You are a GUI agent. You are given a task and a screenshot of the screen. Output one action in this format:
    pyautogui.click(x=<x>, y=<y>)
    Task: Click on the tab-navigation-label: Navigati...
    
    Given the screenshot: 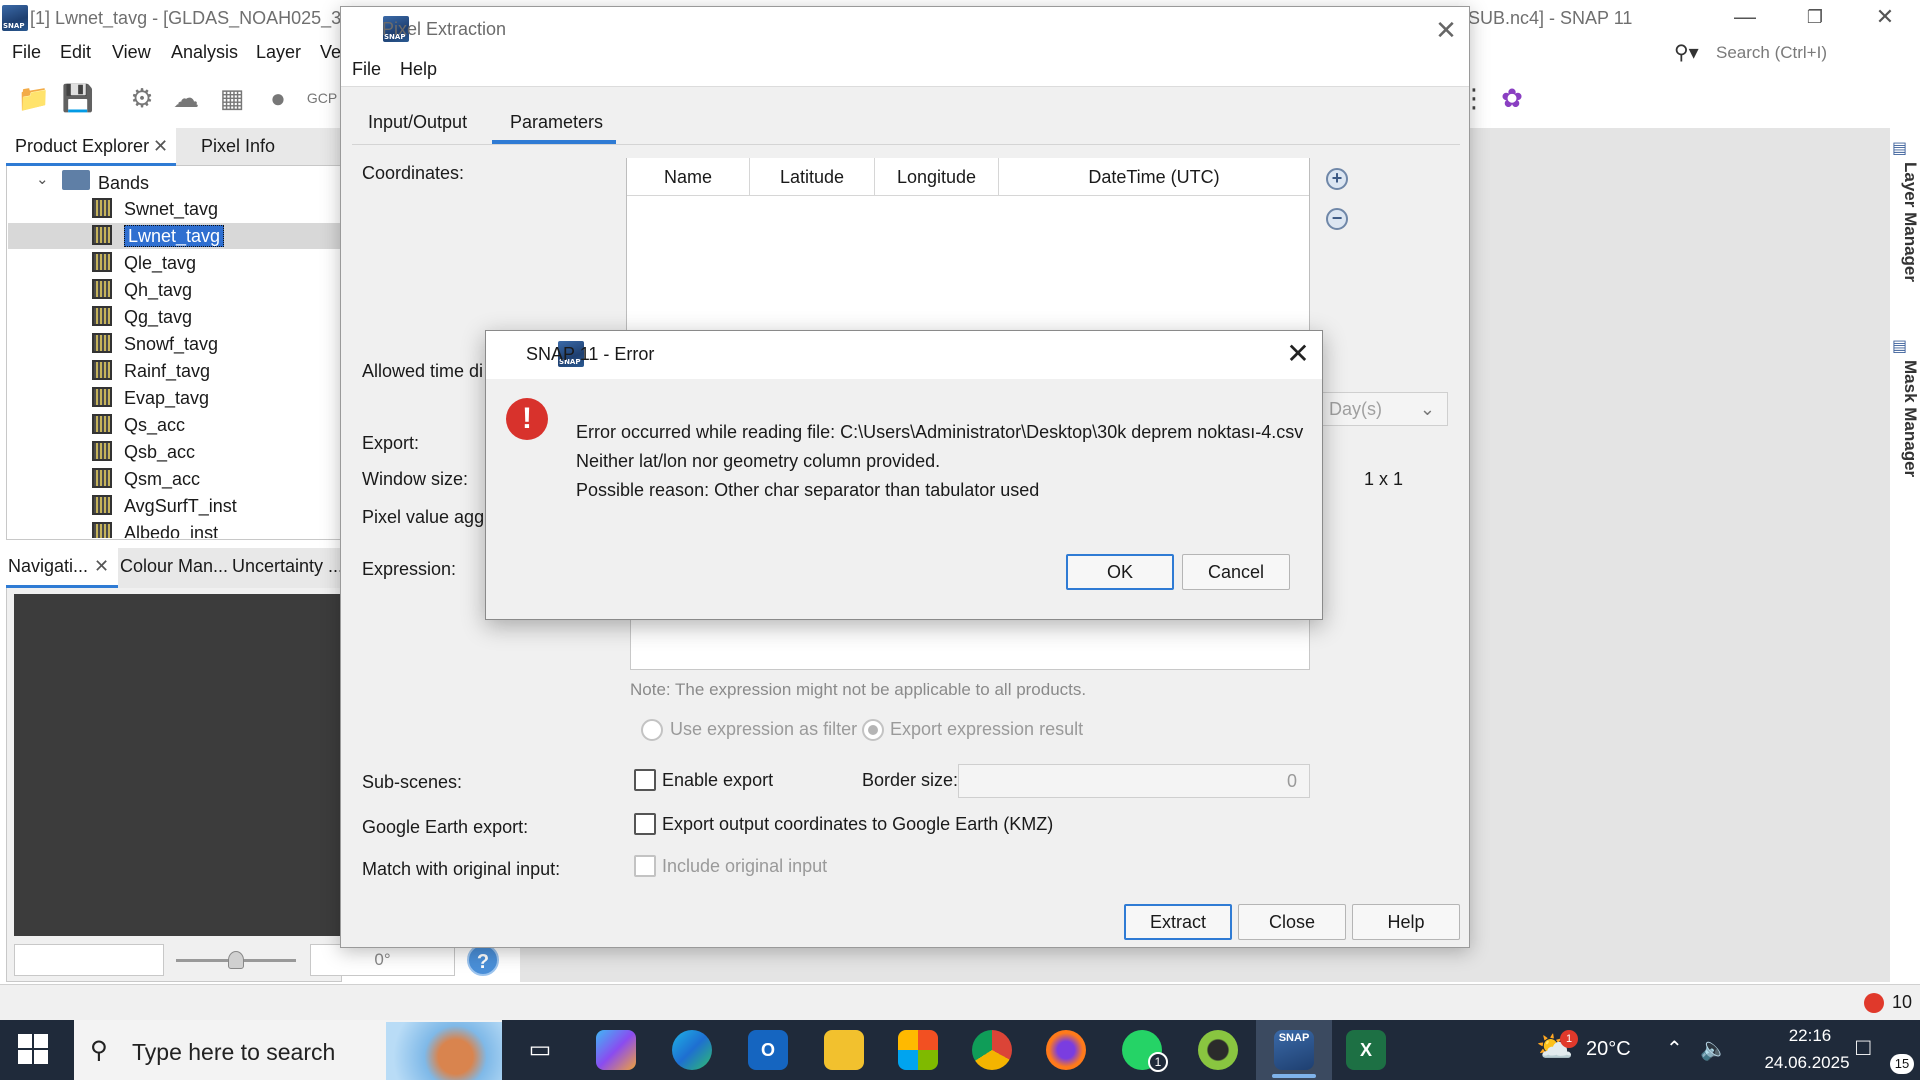 What is the action you would take?
    pyautogui.click(x=48, y=566)
    